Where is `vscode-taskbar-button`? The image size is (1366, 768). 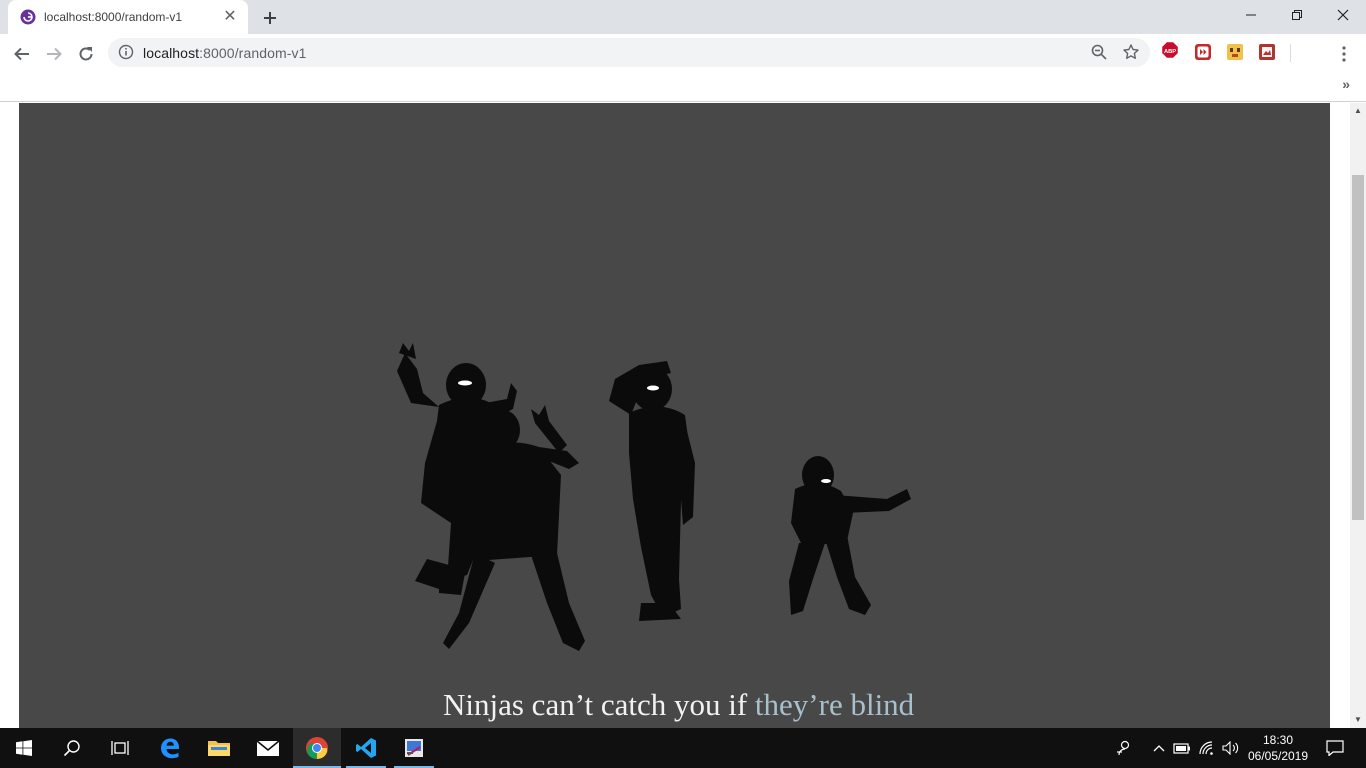
vscode-taskbar-button is located at coordinates (366, 748).